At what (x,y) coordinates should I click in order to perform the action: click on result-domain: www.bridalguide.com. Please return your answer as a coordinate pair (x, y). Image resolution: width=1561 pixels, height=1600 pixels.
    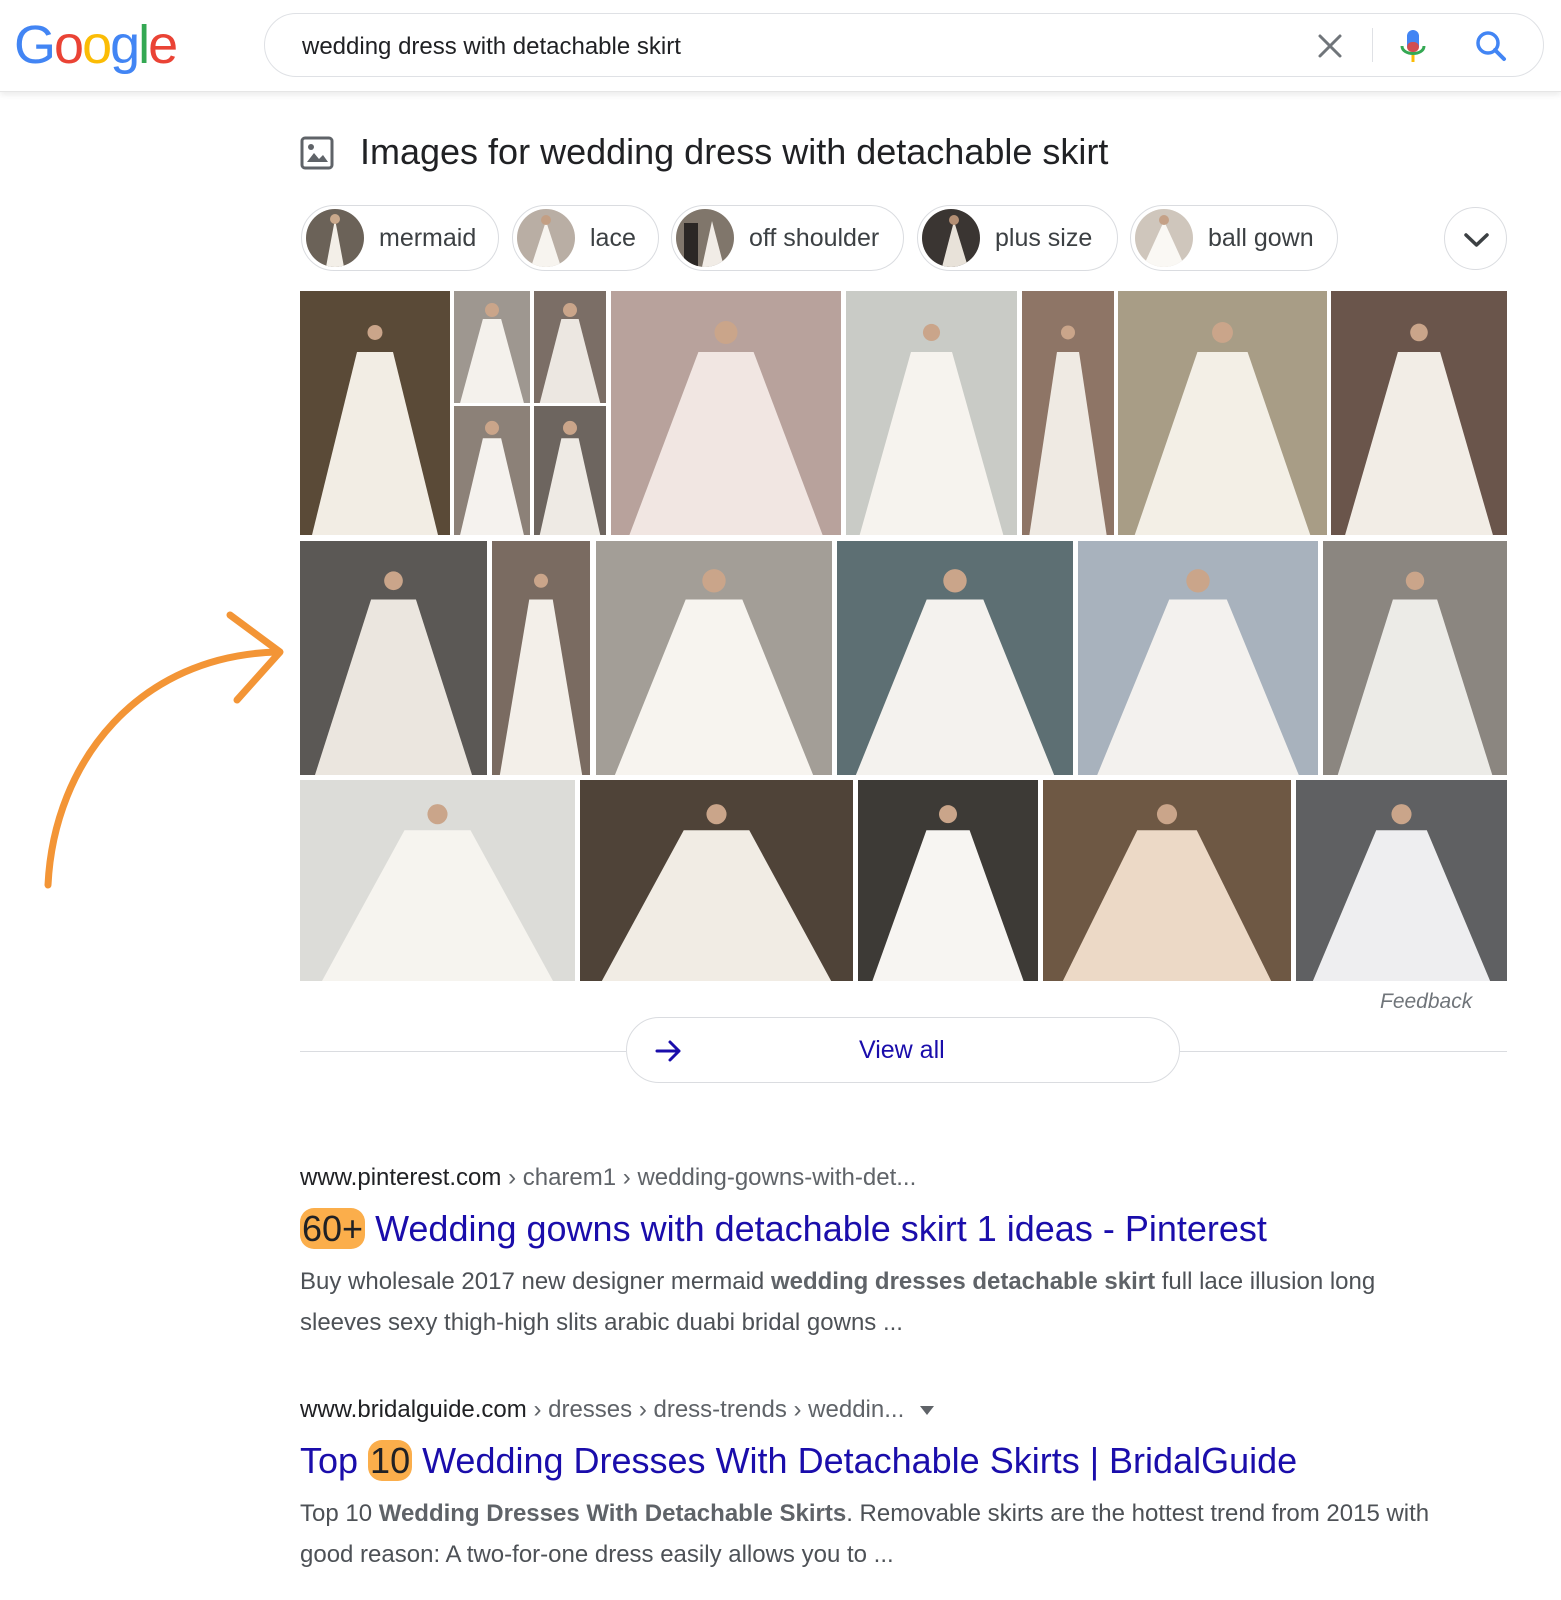
    Looking at the image, I should click on (413, 1409).